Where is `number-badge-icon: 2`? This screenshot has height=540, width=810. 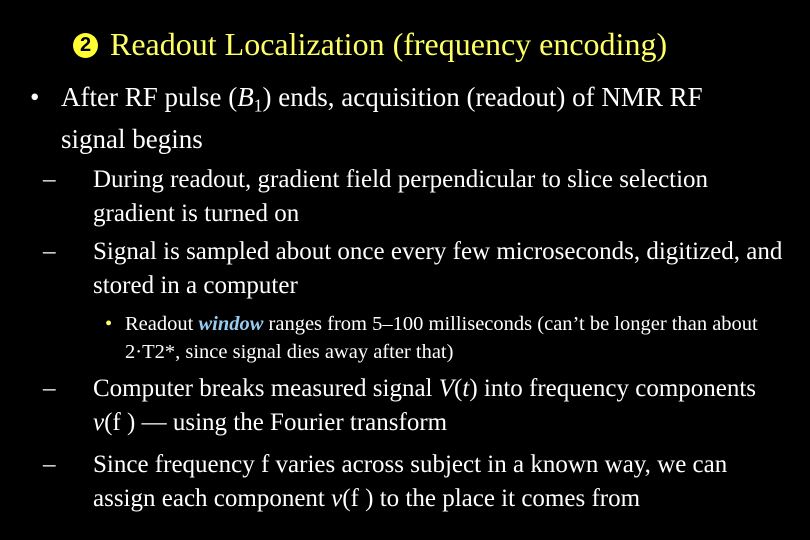
number-badge-icon: 2 is located at coordinates (85, 45).